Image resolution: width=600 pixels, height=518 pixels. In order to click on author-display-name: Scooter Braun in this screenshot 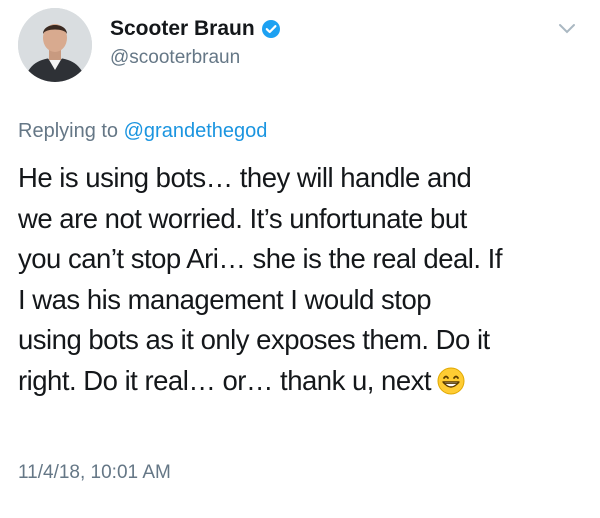, I will do `click(182, 29)`.